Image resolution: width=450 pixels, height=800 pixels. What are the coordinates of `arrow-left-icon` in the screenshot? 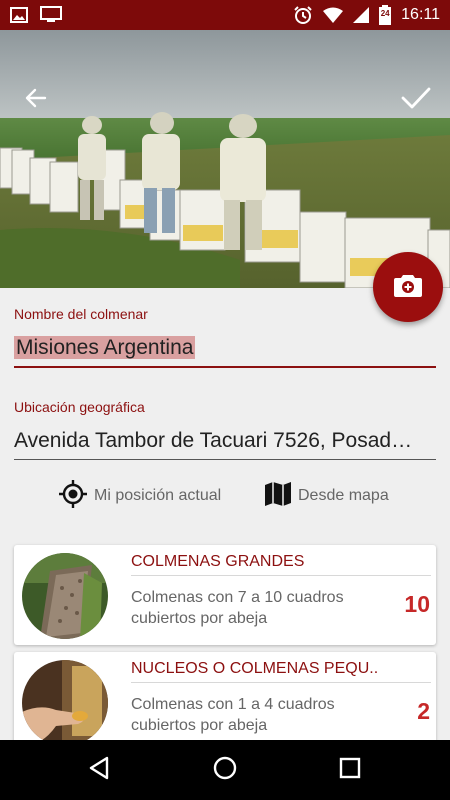 It's located at (36, 100).